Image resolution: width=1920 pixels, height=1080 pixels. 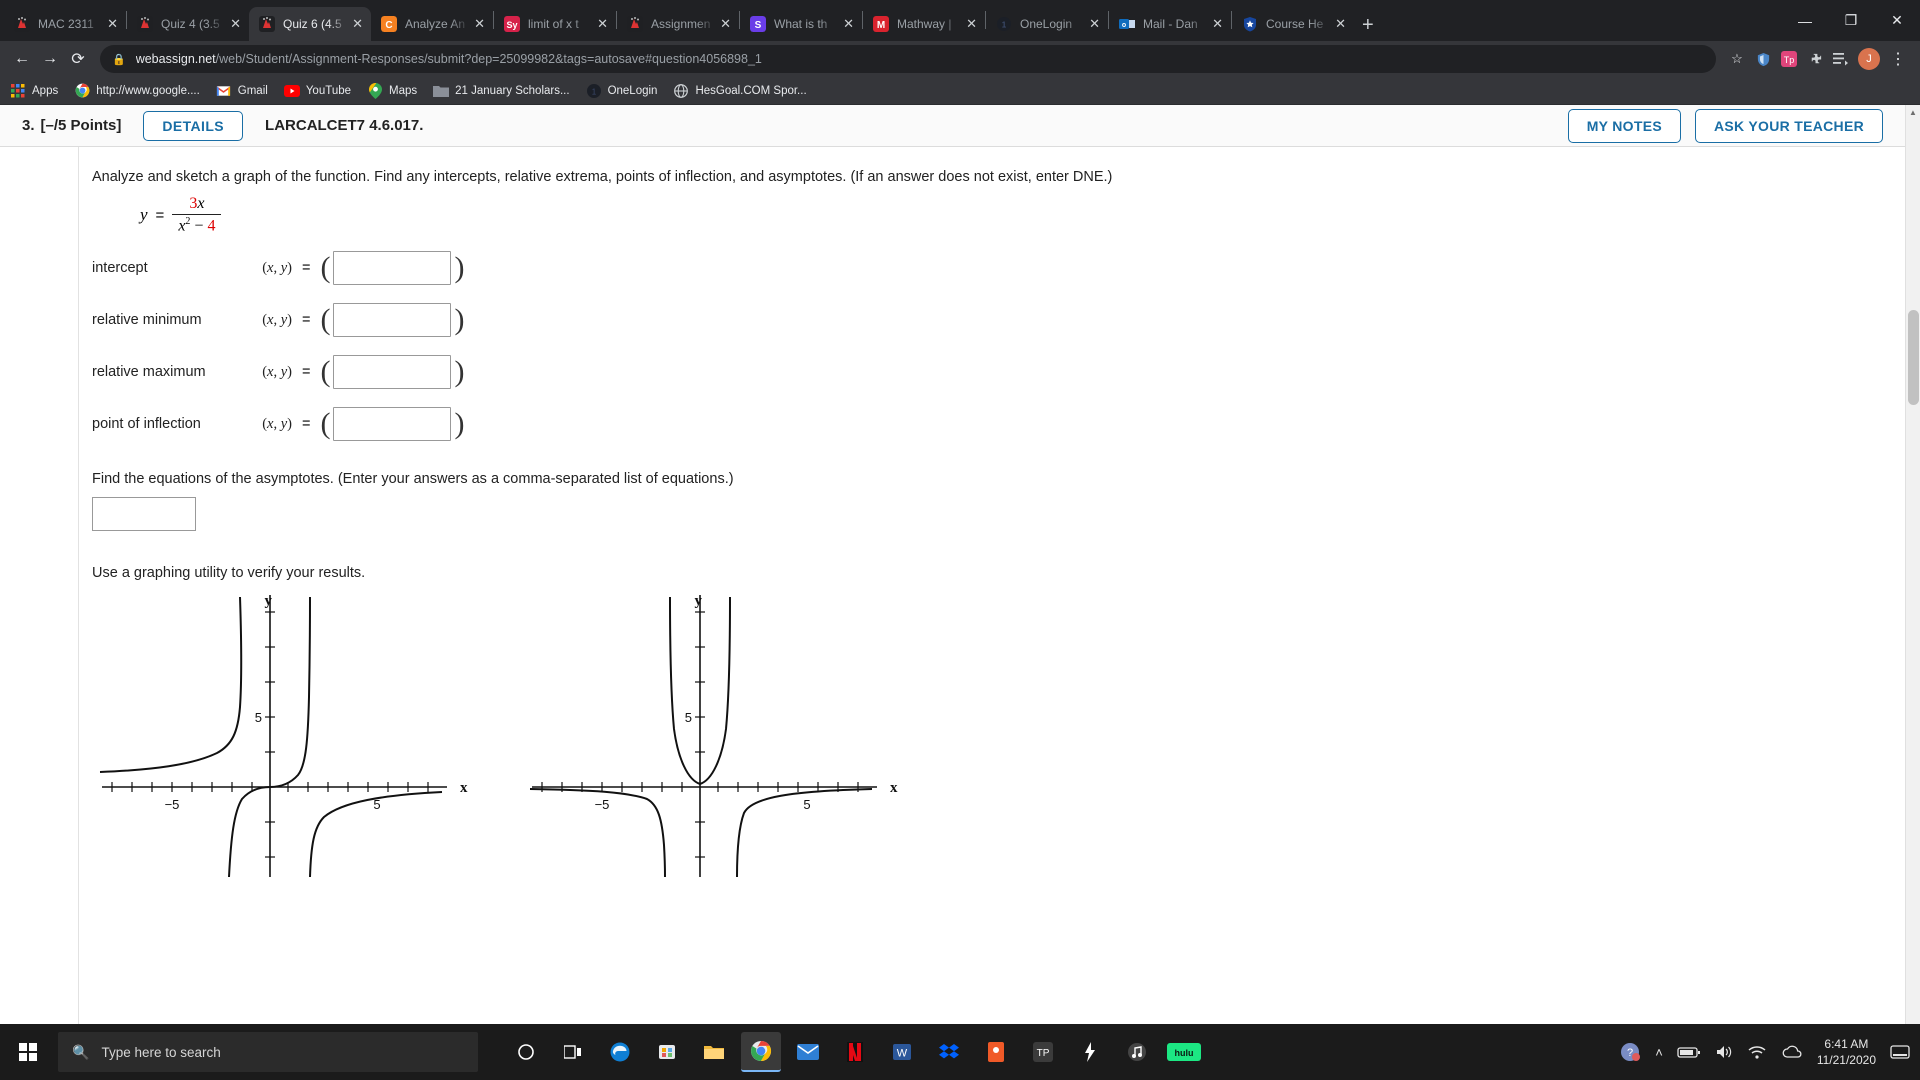 I want to click on details-button: DETAILS, so click(x=193, y=125).